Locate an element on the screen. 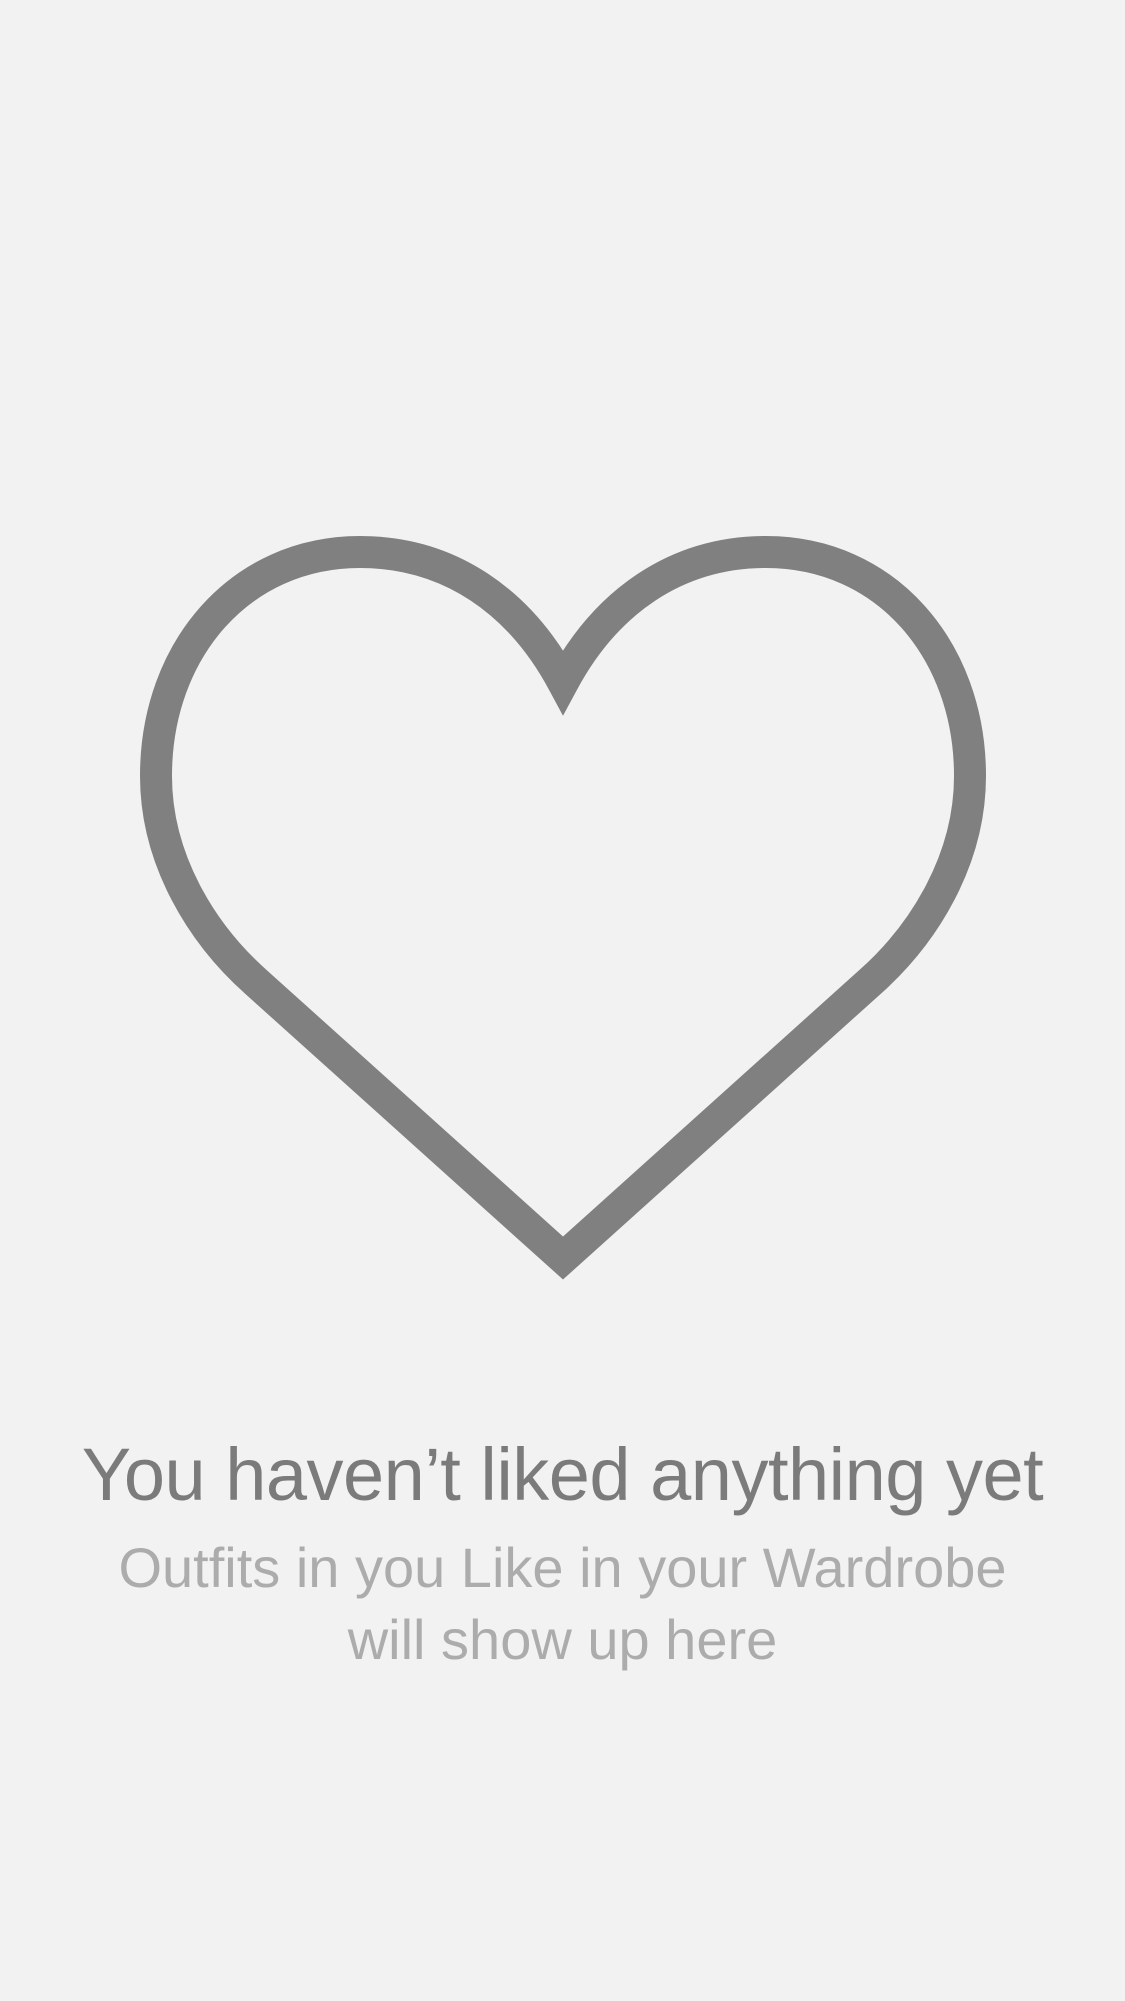 Image resolution: width=1125 pixels, height=2001 pixels. empty-state-subtitle-line2: will show up here is located at coordinates (562, 1639).